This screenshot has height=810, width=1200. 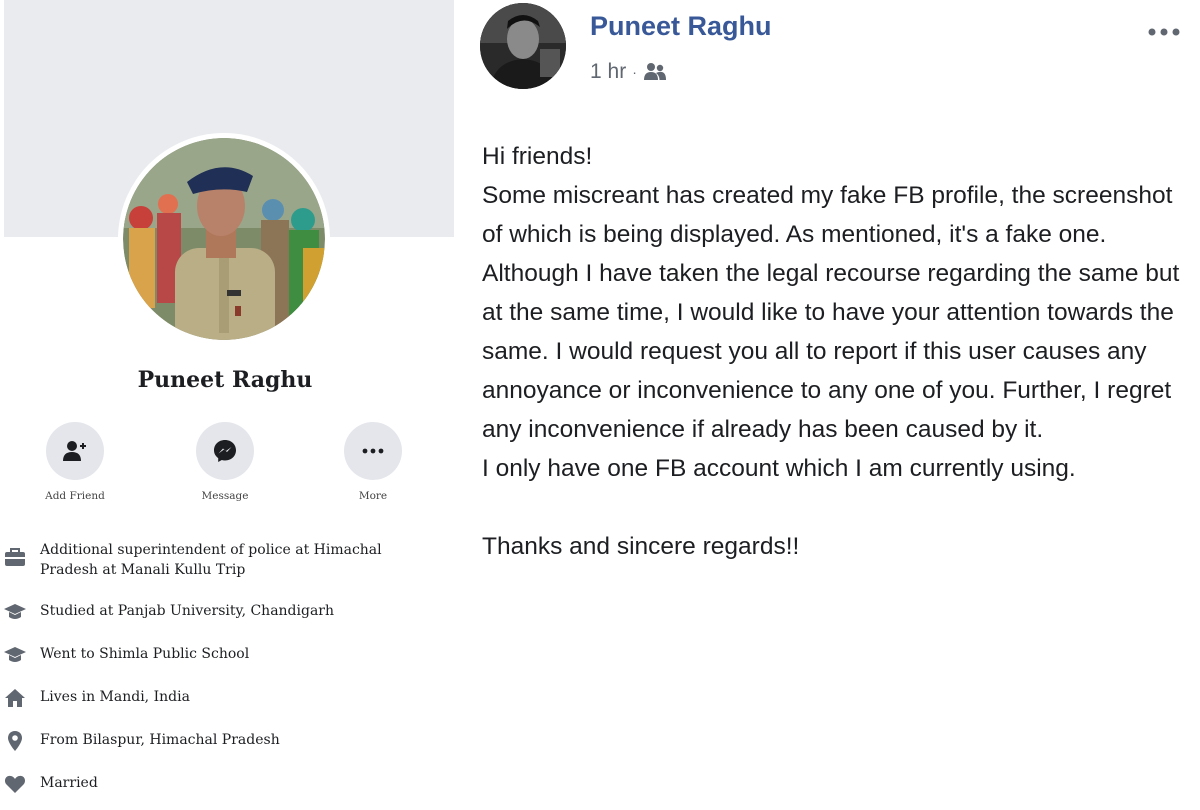 What do you see at coordinates (628, 72) in the screenshot?
I see `post-meta: 1 hr ·` at bounding box center [628, 72].